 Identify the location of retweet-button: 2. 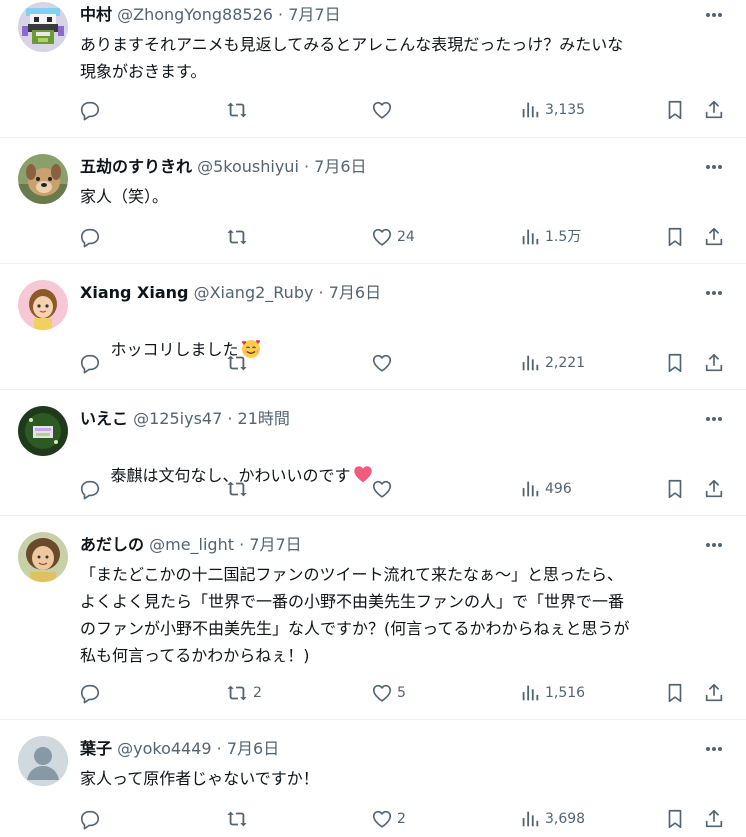
(243, 693).